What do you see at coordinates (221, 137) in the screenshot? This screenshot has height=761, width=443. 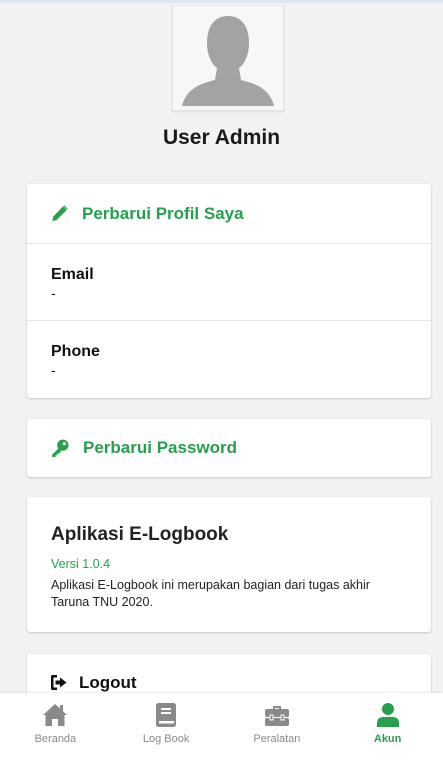 I see `user-name: User Admin` at bounding box center [221, 137].